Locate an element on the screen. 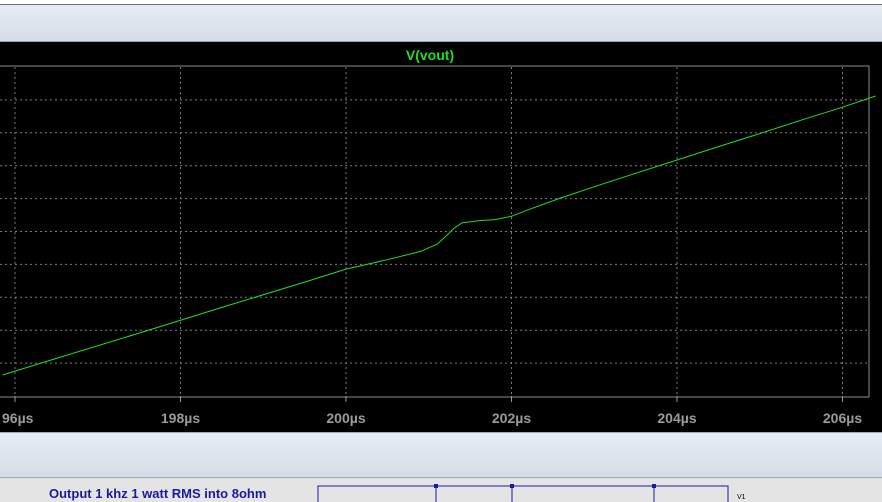 This screenshot has height=502, width=882. schematic-window-titlebar is located at coordinates (441, 455).